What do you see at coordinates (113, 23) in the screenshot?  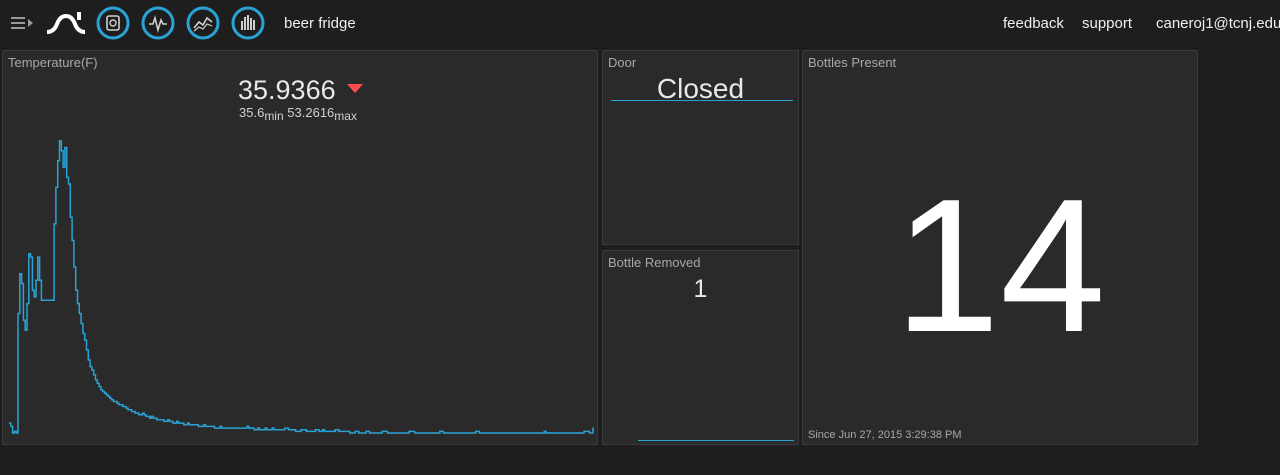 I see `dashboard-icon` at bounding box center [113, 23].